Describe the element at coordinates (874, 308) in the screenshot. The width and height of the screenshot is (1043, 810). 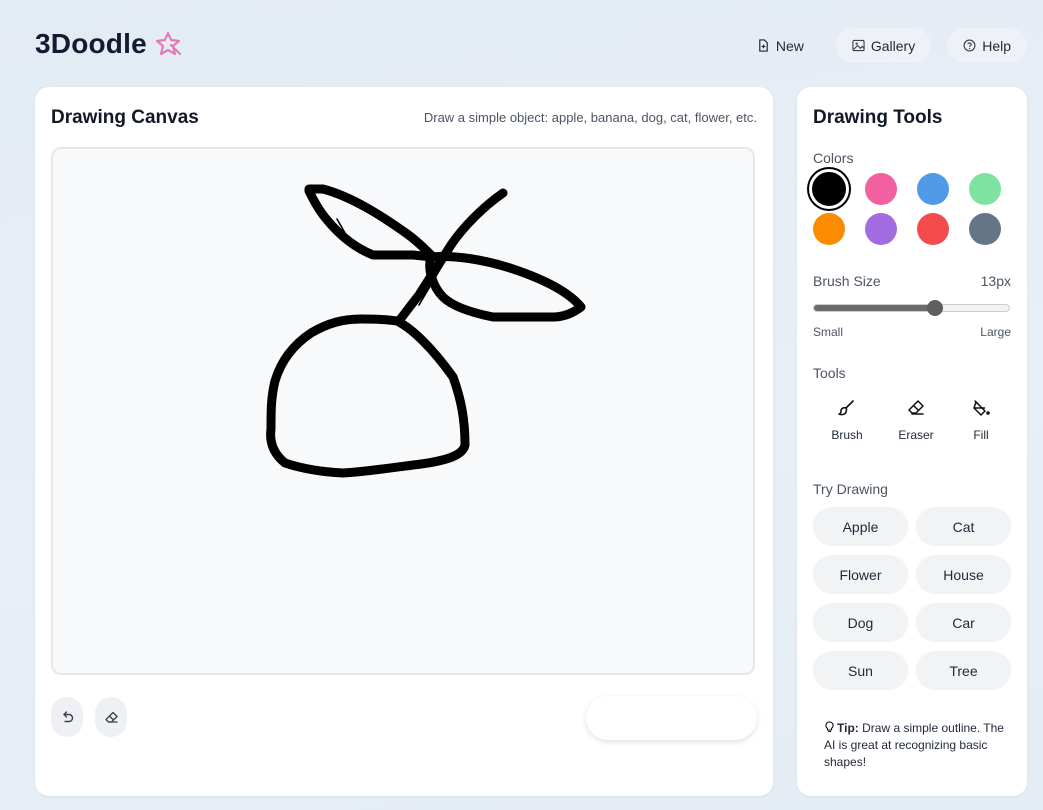
I see `slider-fill` at that location.